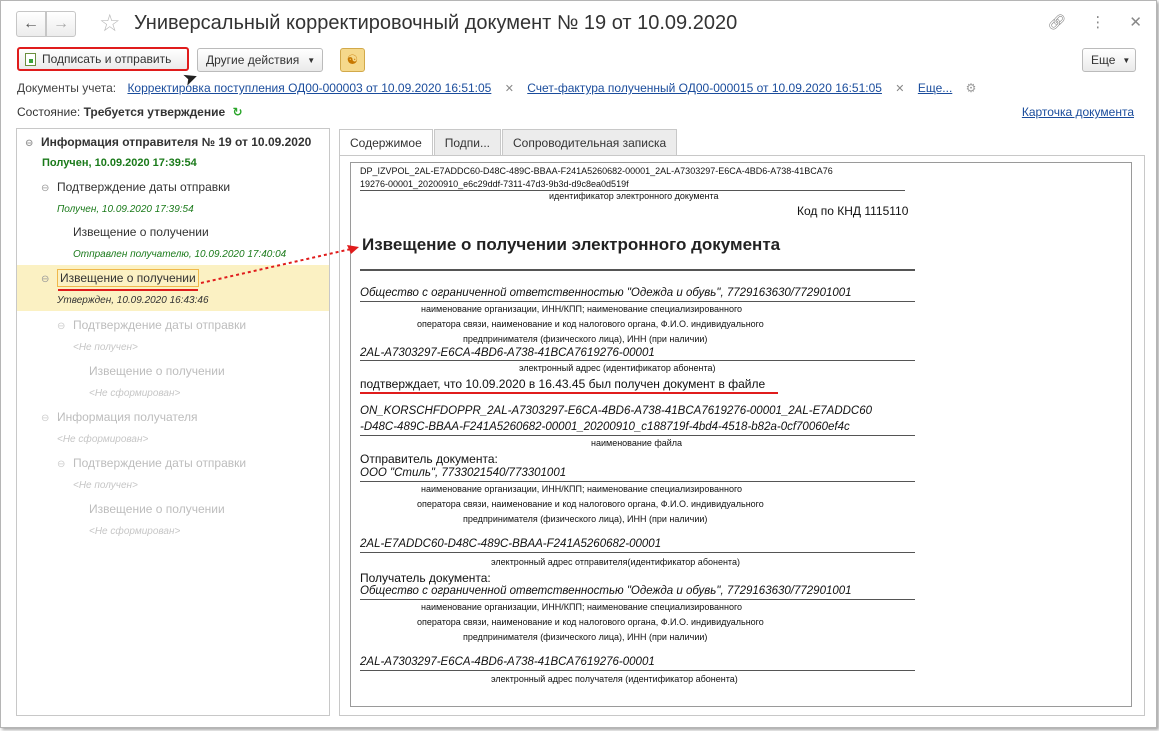 This screenshot has height=731, width=1159. Describe the element at coordinates (253, 60) in the screenshot. I see `other-actions-label: Другие действия` at that location.